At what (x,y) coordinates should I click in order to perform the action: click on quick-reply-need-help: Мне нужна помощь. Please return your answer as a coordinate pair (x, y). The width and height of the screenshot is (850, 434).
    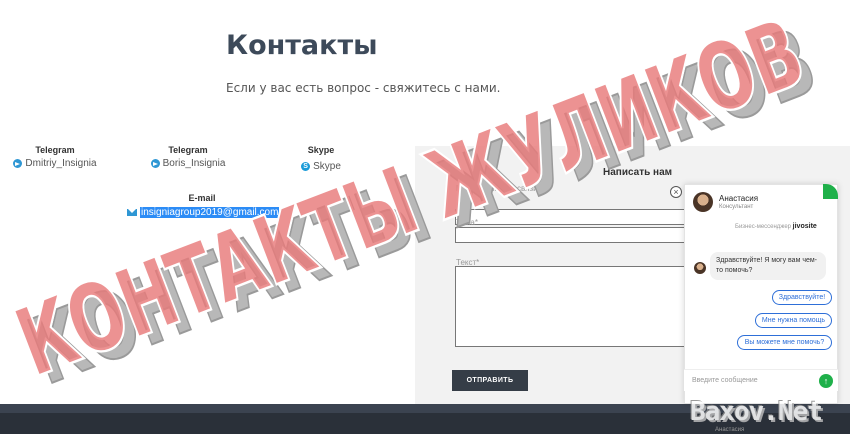
    Looking at the image, I should click on (793, 320).